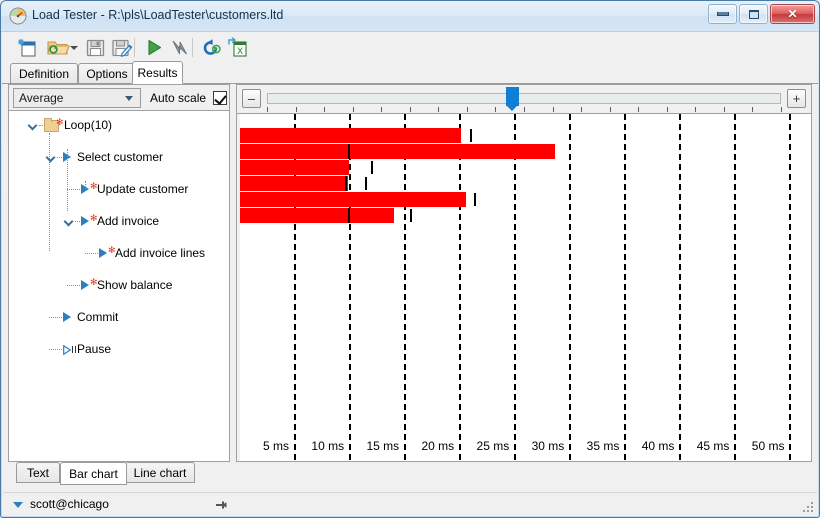 The width and height of the screenshot is (820, 518). I want to click on minimize-icon, so click(722, 14).